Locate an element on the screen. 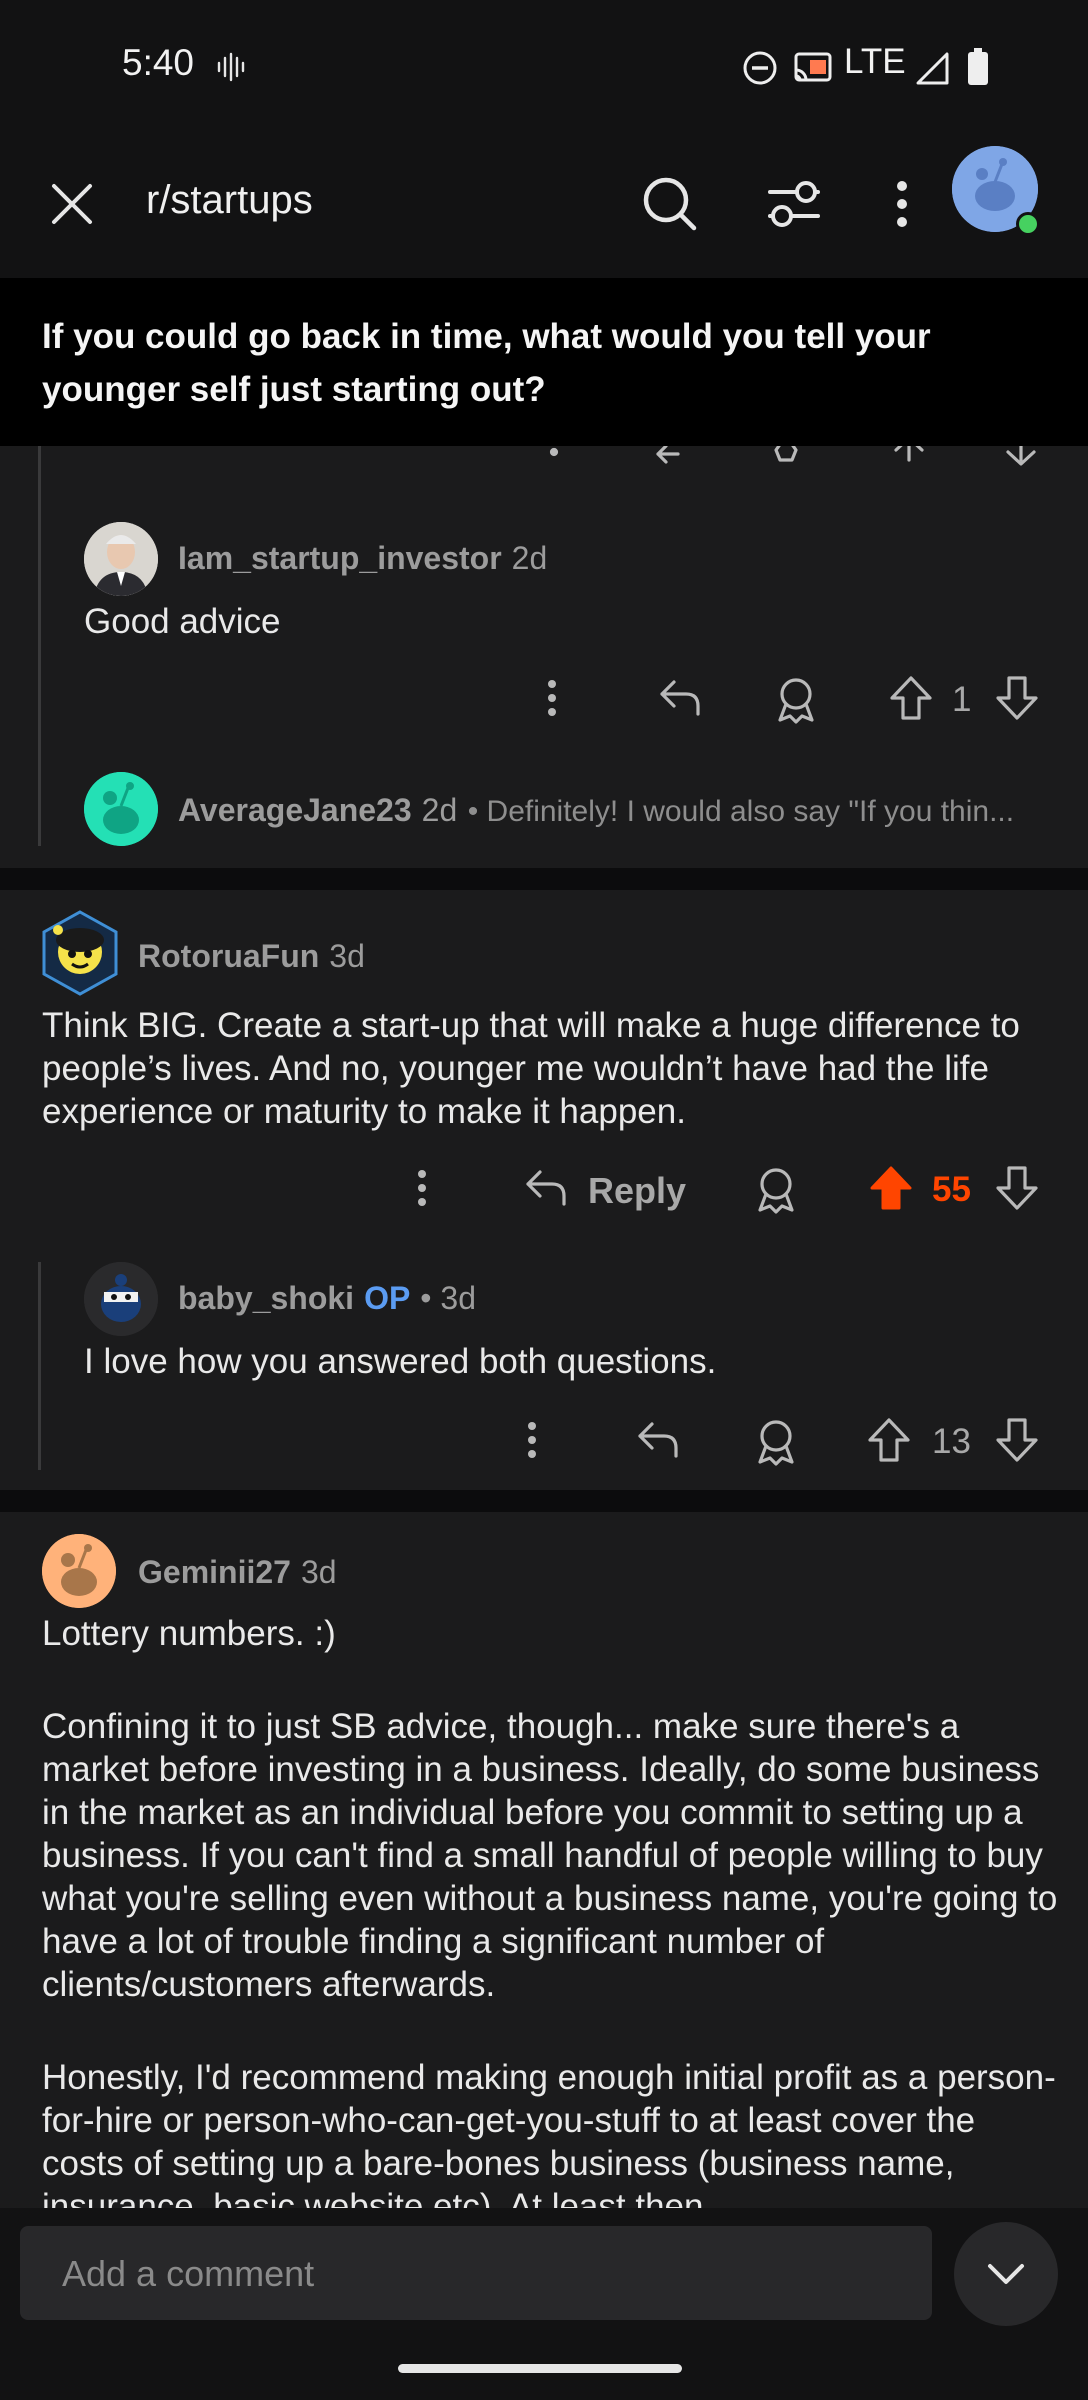  comment-meta: RotoruaFun 3d is located at coordinates (251, 956).